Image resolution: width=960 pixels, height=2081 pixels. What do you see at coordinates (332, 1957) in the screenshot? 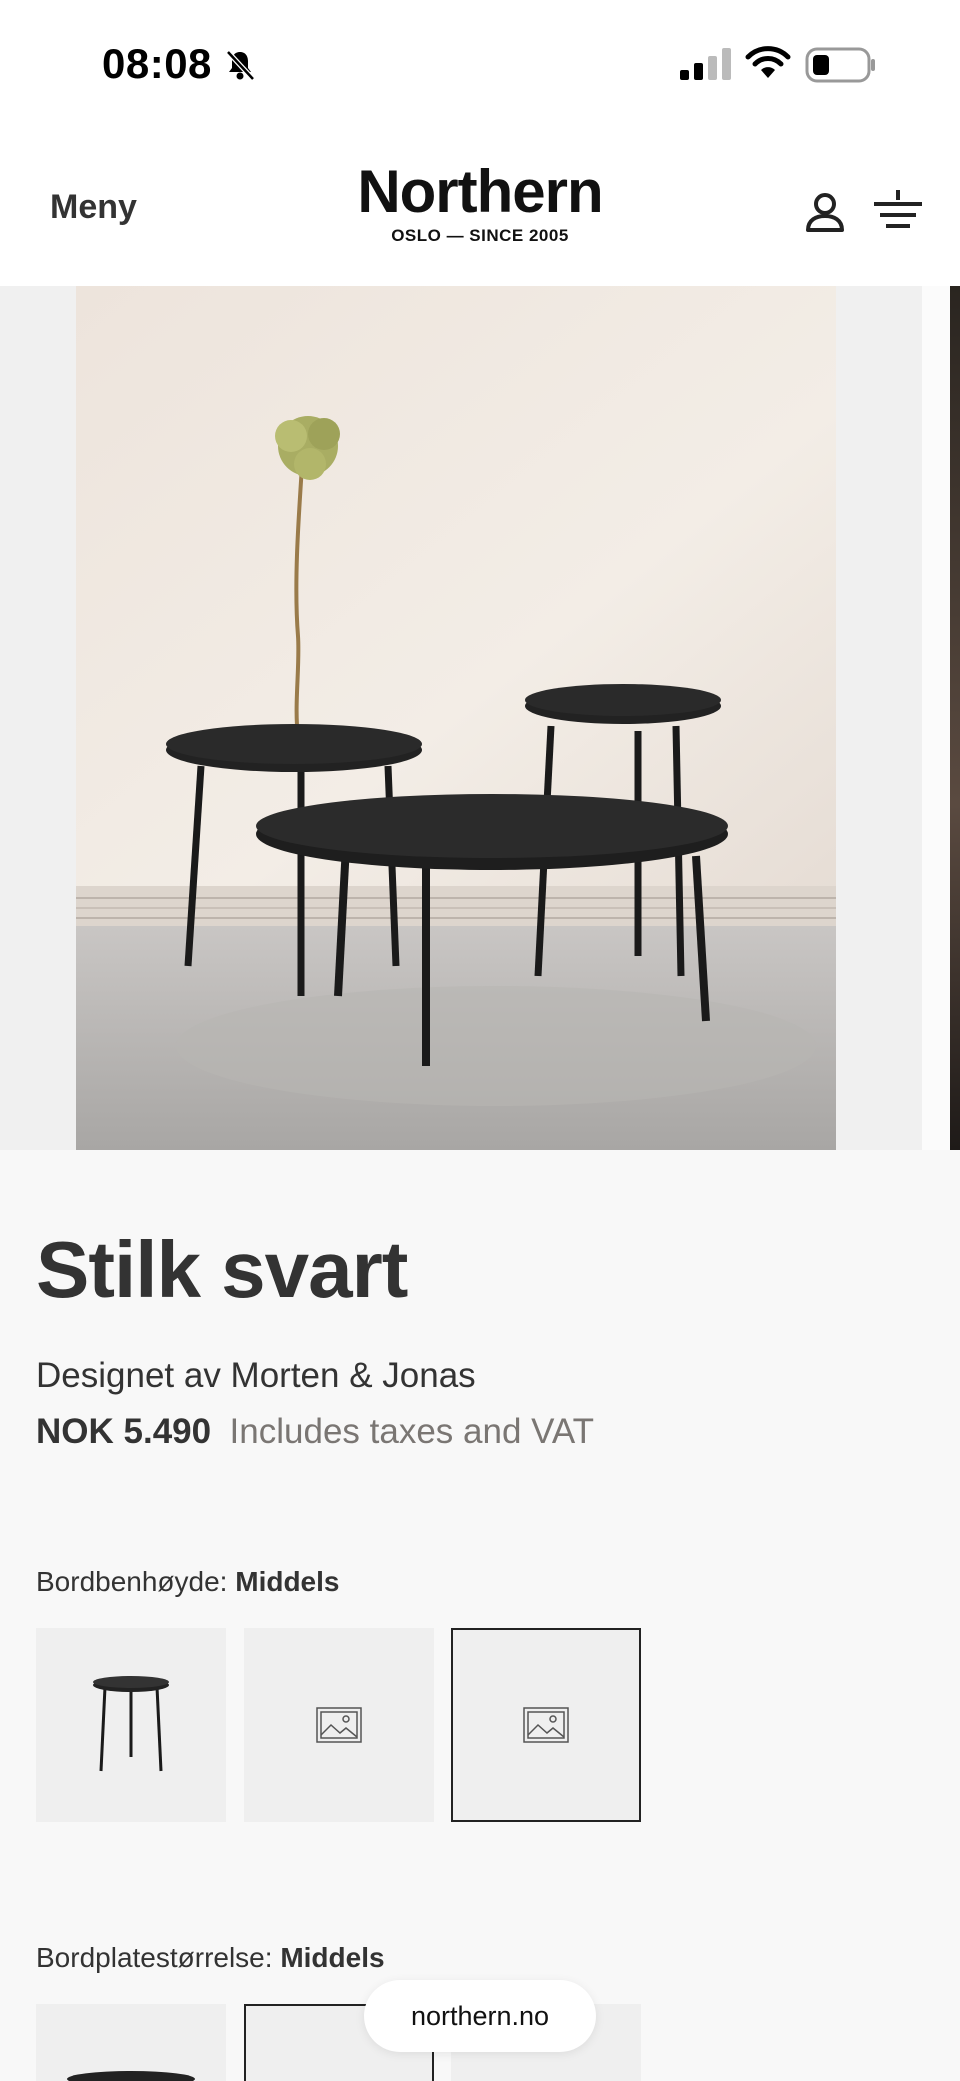
I see `top-size-value: Middels` at bounding box center [332, 1957].